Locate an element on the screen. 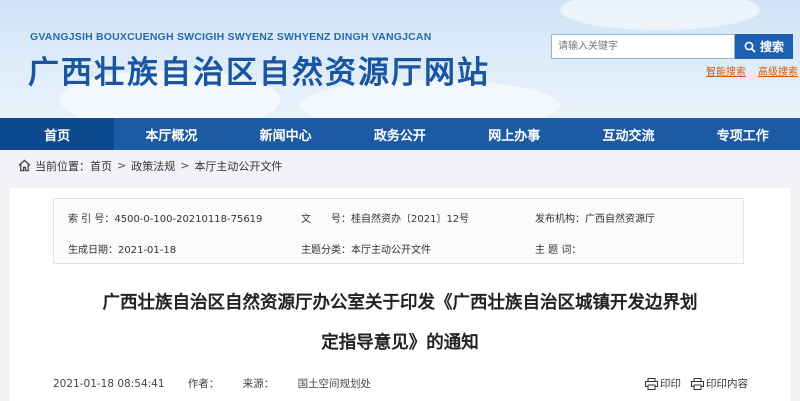 The width and height of the screenshot is (800, 401). nav-item-online-services: 网上办事 is located at coordinates (514, 134).